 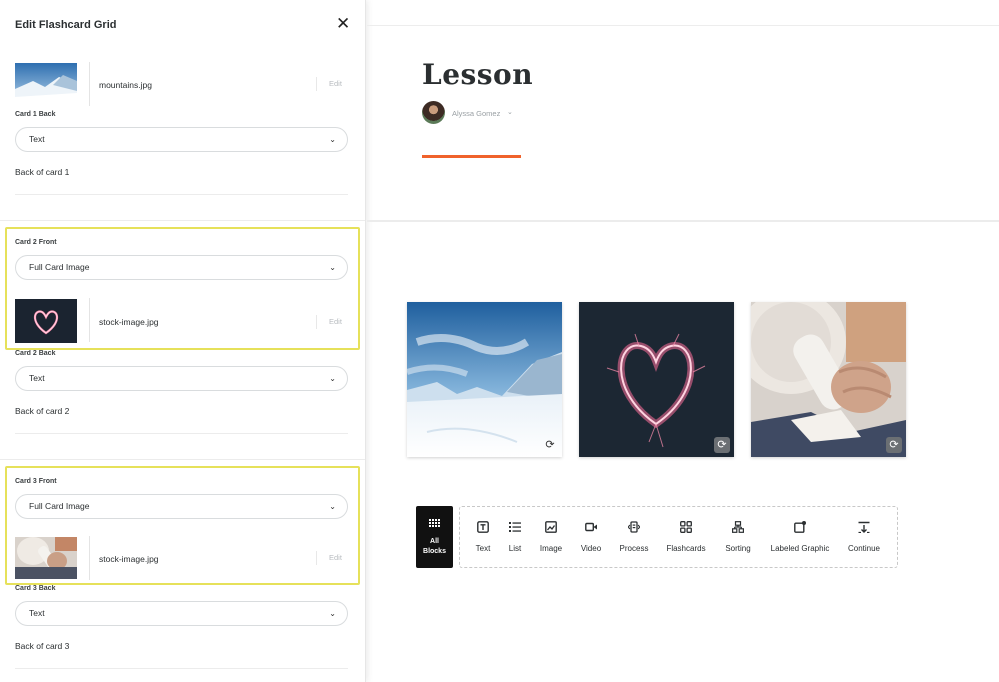 I want to click on sorting-icon, so click(x=738, y=527).